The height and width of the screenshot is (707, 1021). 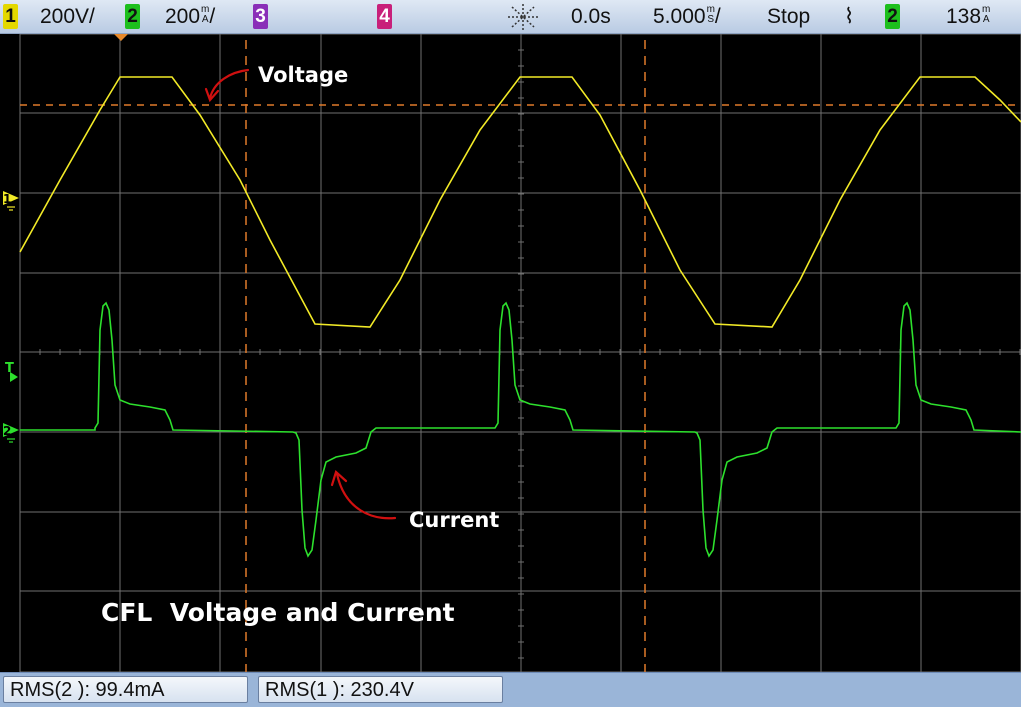 I want to click on acquisition-icon, so click(x=523, y=17).